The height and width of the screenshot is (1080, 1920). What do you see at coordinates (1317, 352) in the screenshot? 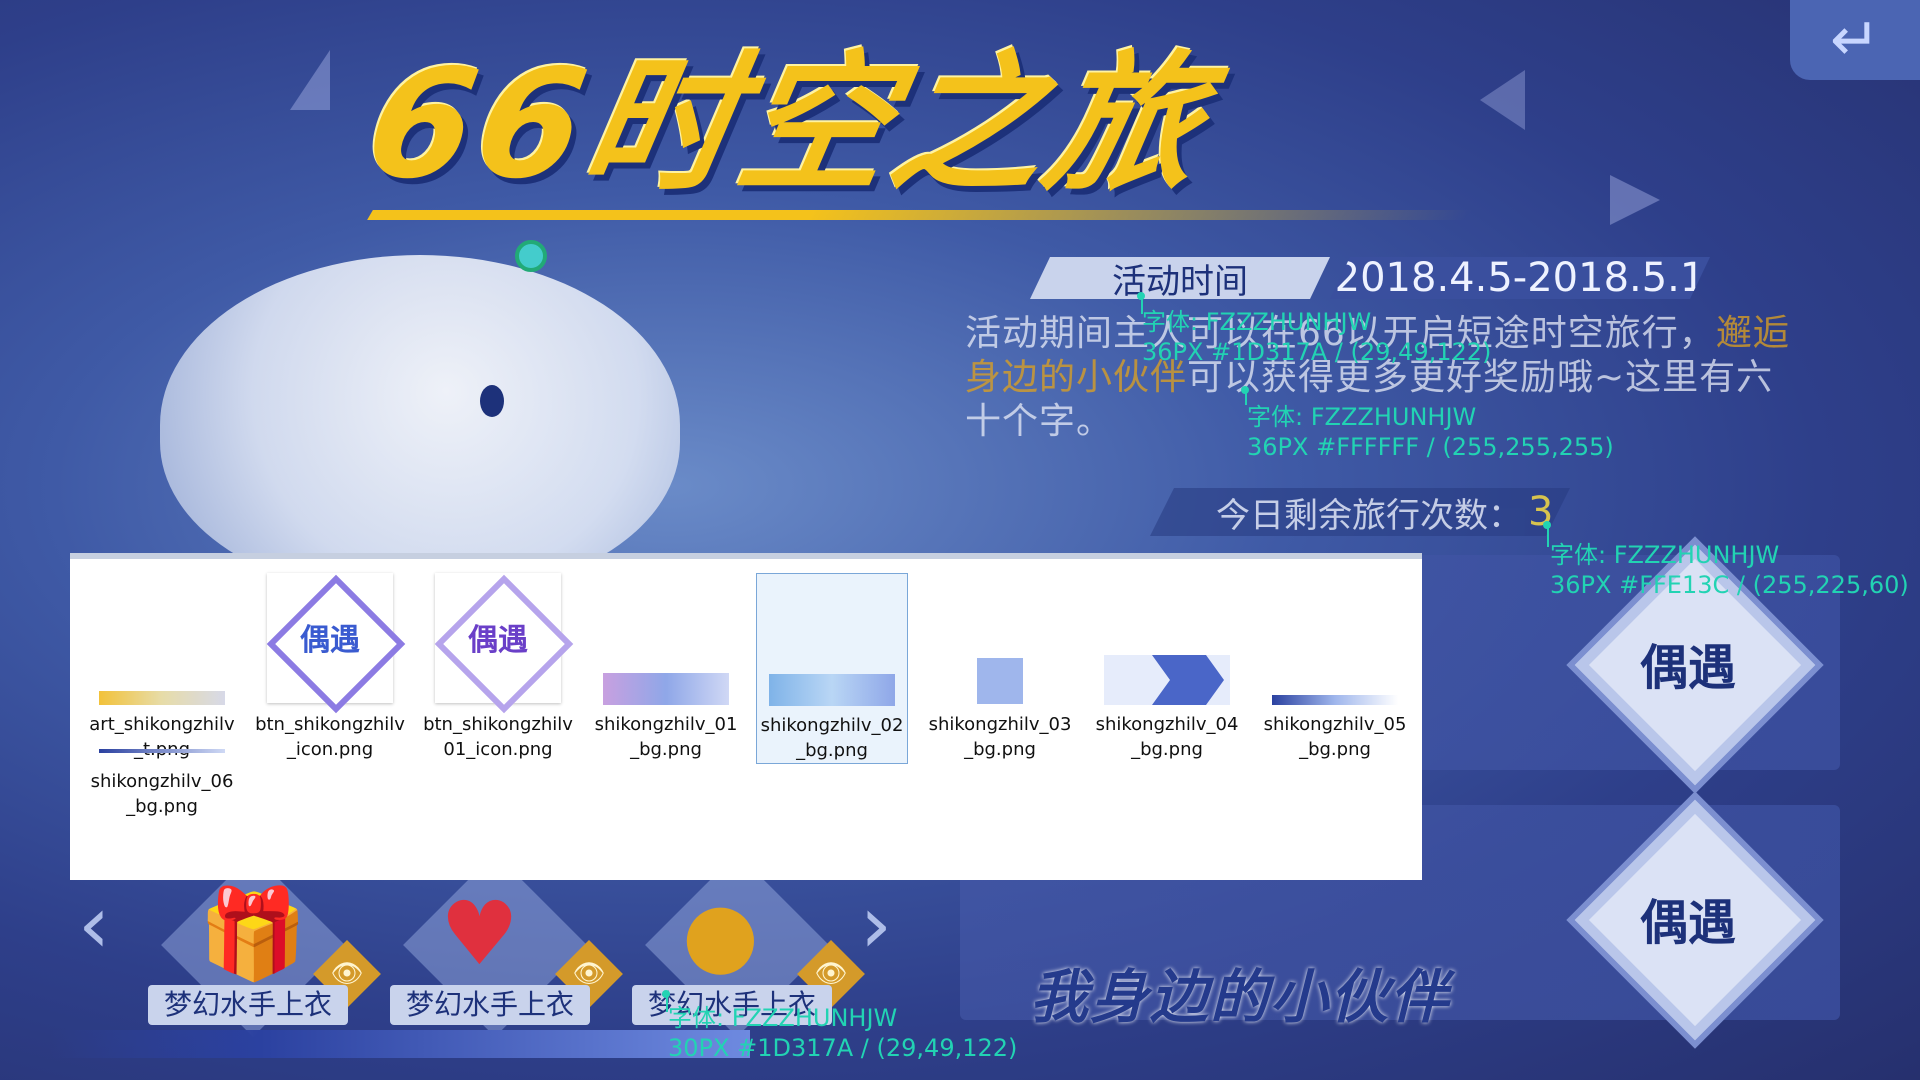
I see `annotation-line: 36PX #1D317A / (29,49,122)` at bounding box center [1317, 352].